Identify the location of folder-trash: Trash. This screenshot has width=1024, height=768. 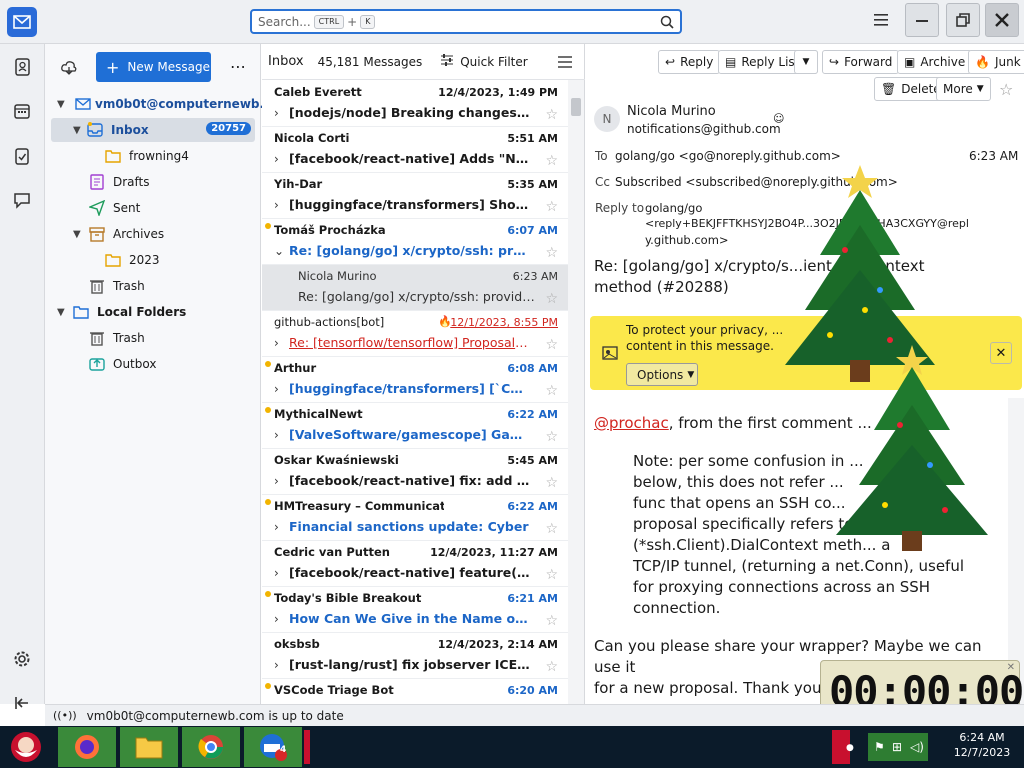
(153, 286).